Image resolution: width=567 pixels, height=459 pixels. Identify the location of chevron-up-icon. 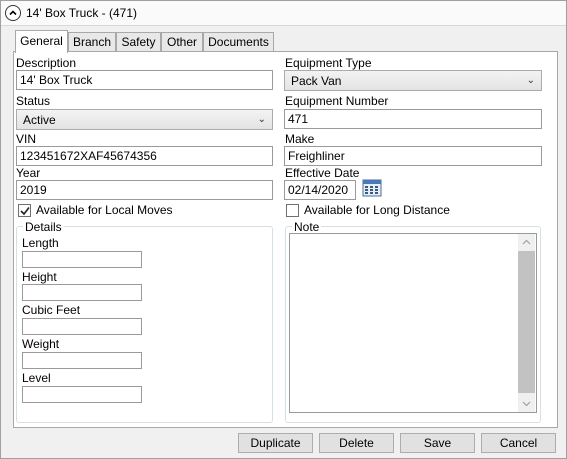
(13, 13).